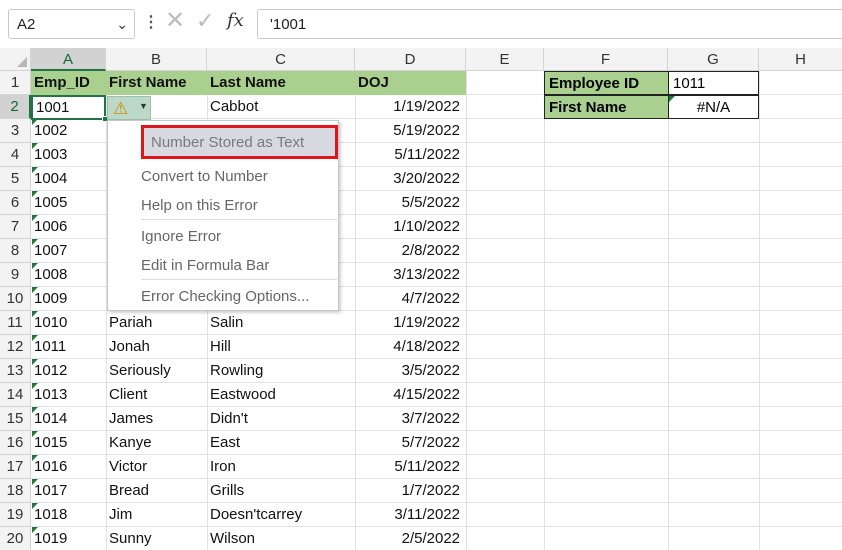 This screenshot has width=842, height=550. What do you see at coordinates (410, 347) in the screenshot?
I see `cell-doj: 4/18/2022` at bounding box center [410, 347].